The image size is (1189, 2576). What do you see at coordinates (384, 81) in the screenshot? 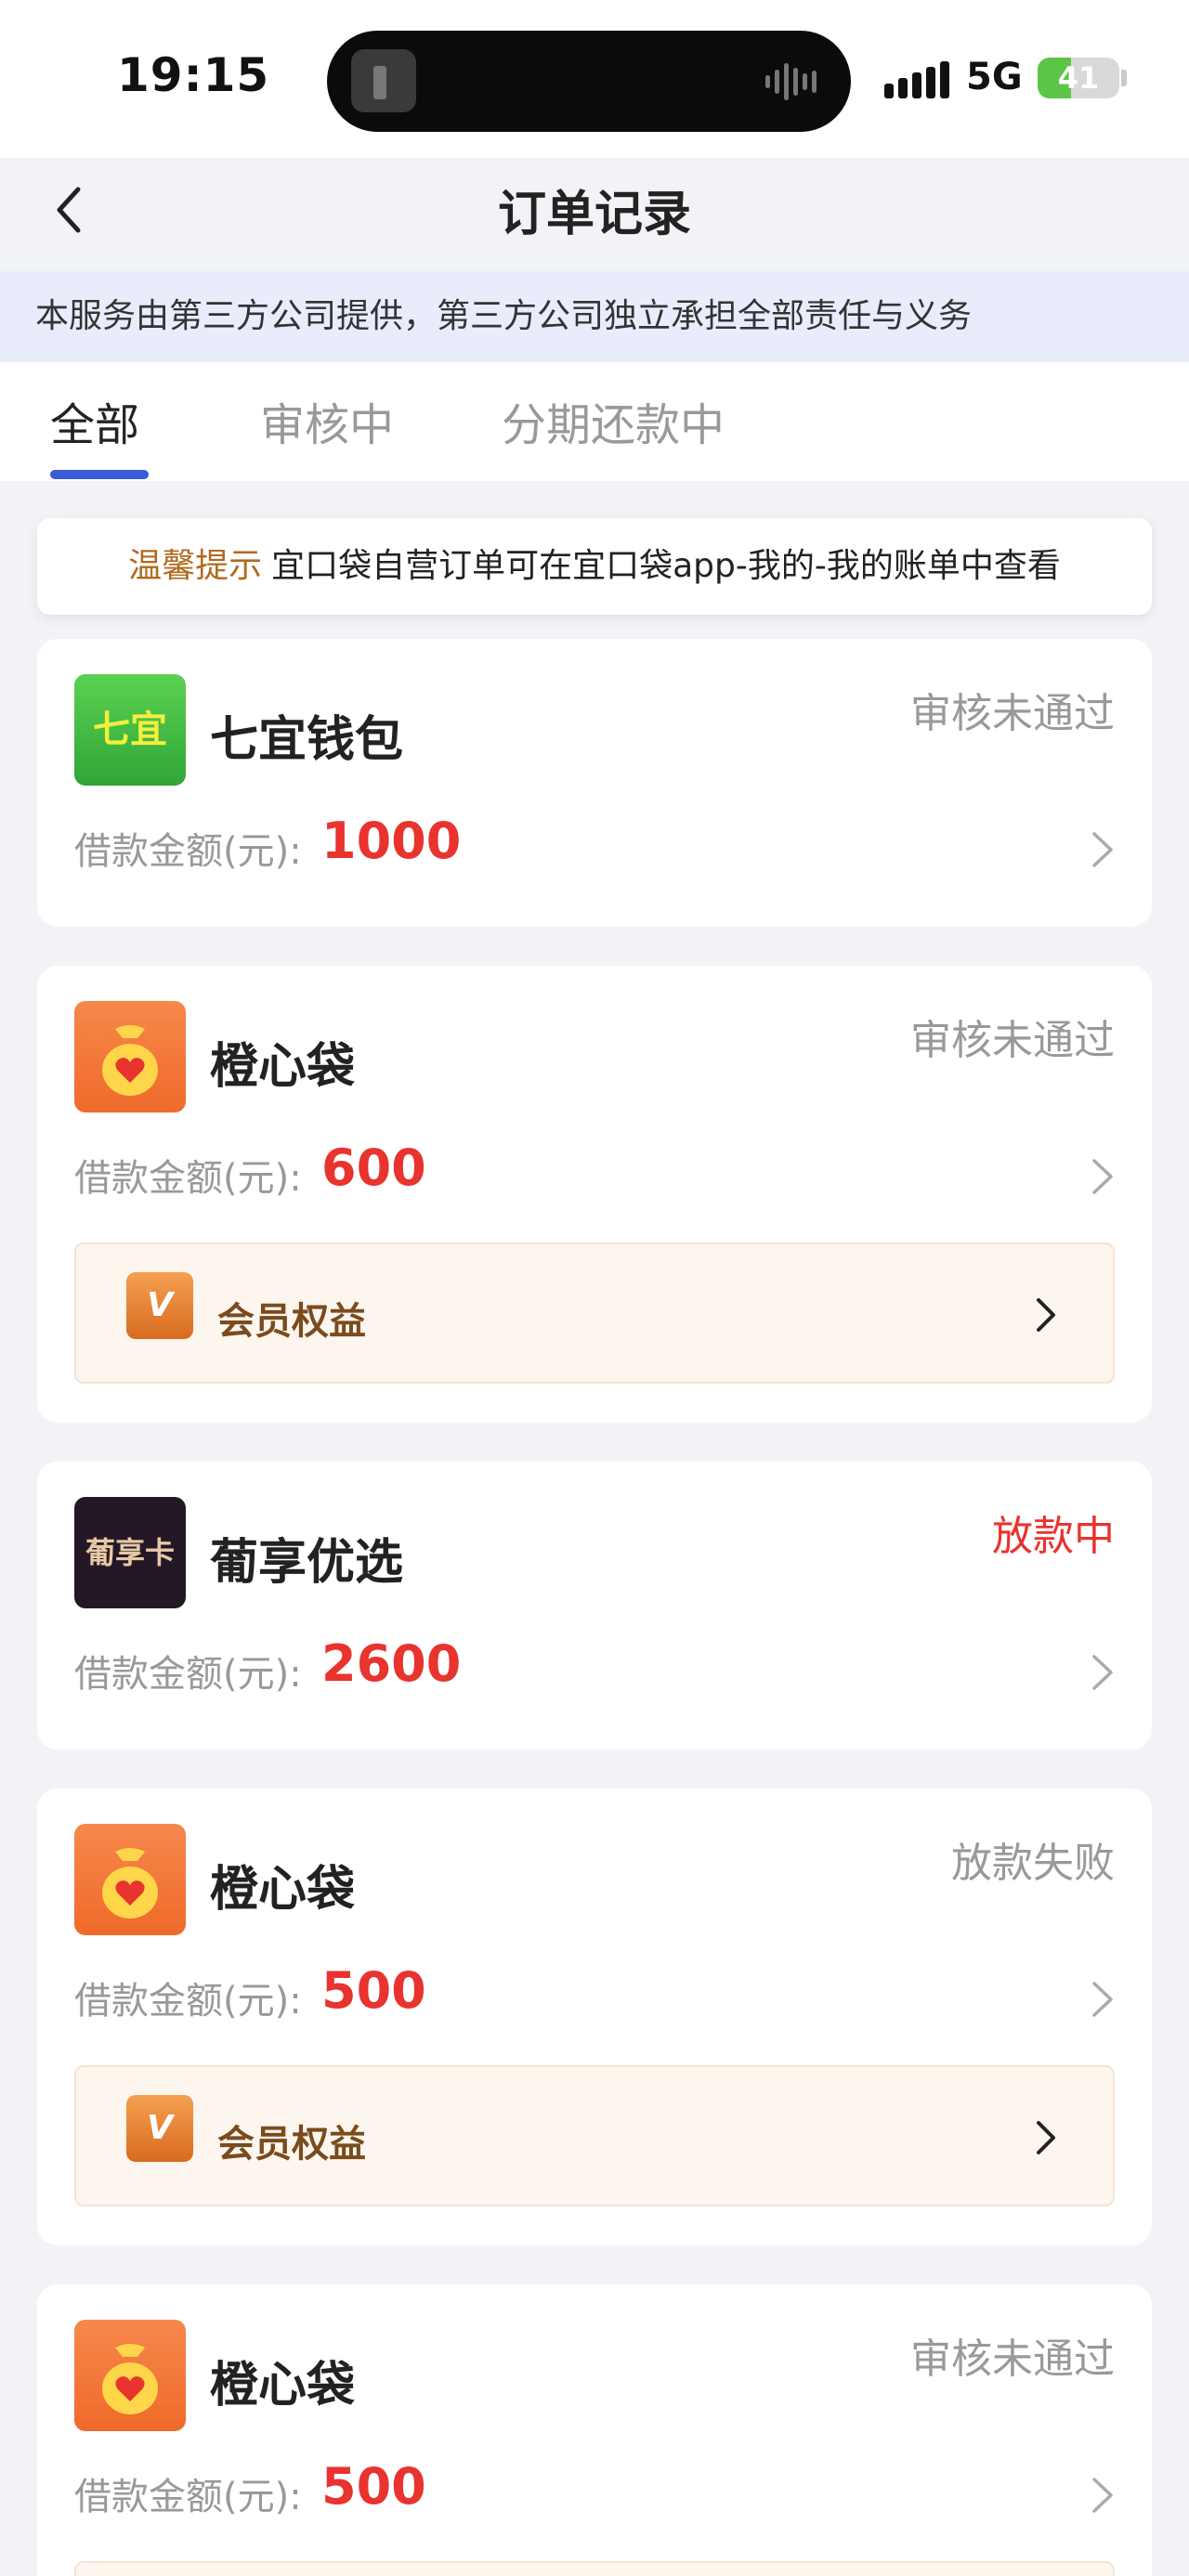
I see `media-thumbnail-icon` at bounding box center [384, 81].